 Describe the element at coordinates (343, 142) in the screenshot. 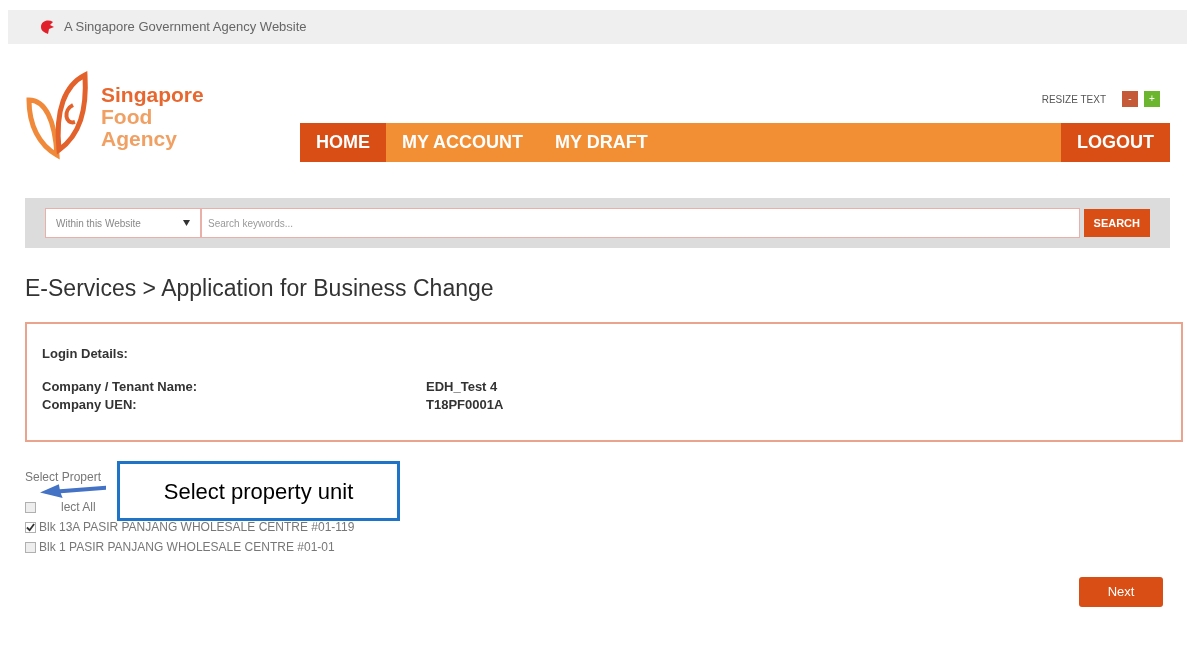

I see `nav-tab: HOME` at that location.